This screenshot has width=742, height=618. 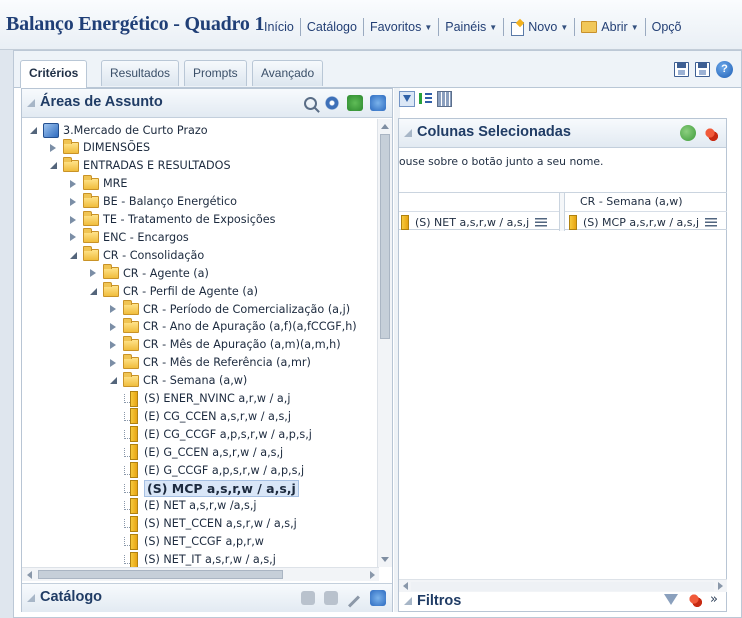 I want to click on tree-column-item: (E) CG_CCEN a,s,r,w / a,s,j, so click(x=207, y=416).